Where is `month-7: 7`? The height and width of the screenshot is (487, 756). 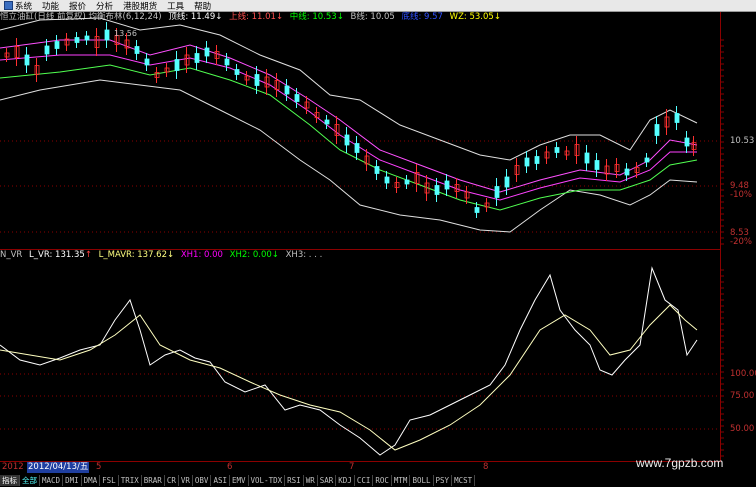
month-7: 7 is located at coordinates (352, 467).